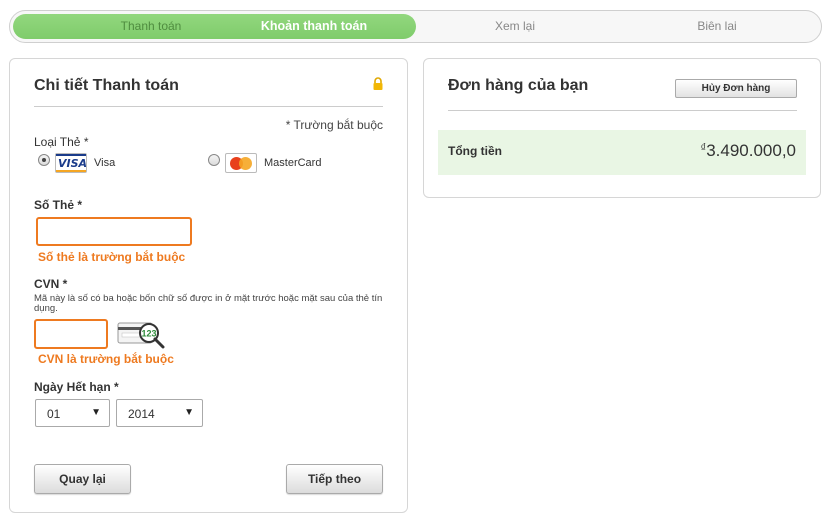  Describe the element at coordinates (214, 160) in the screenshot. I see `mastercard-radio` at that location.